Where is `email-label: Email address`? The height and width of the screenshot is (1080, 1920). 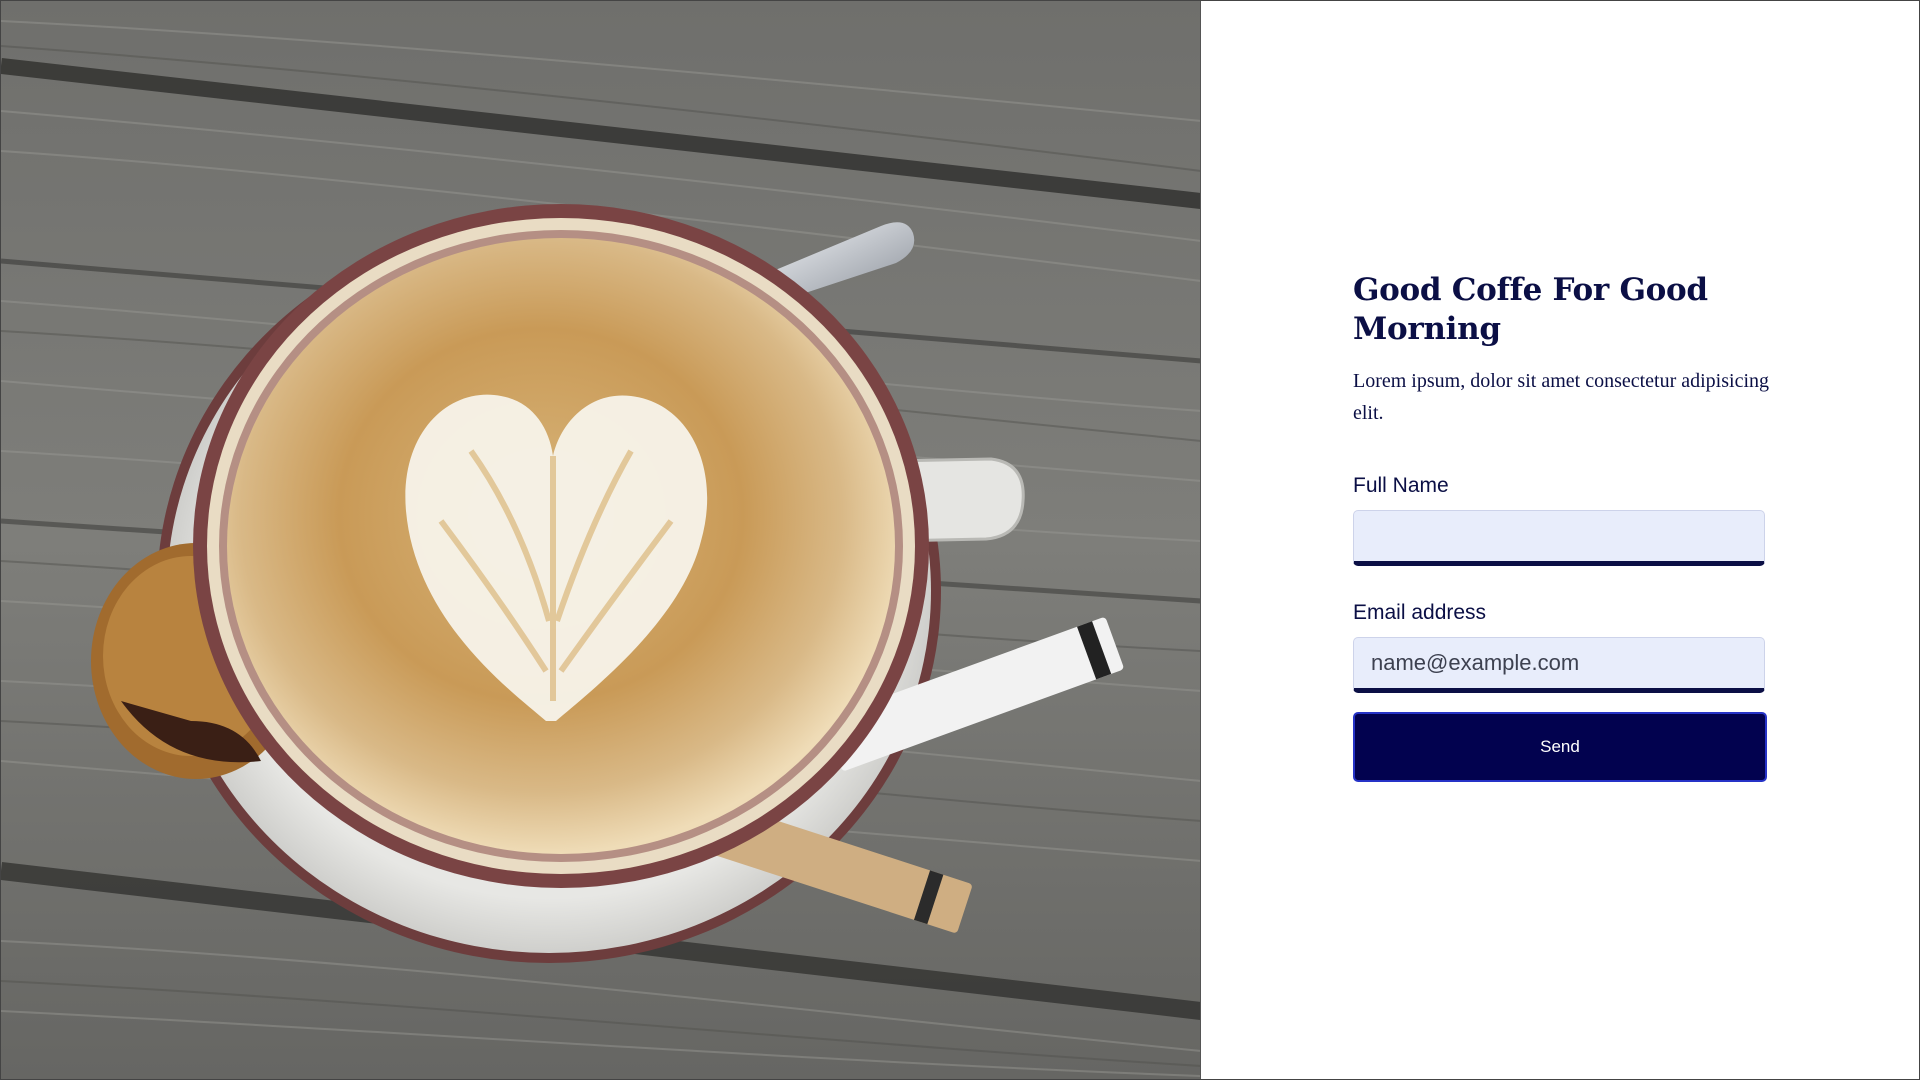 email-label: Email address is located at coordinates (1420, 612).